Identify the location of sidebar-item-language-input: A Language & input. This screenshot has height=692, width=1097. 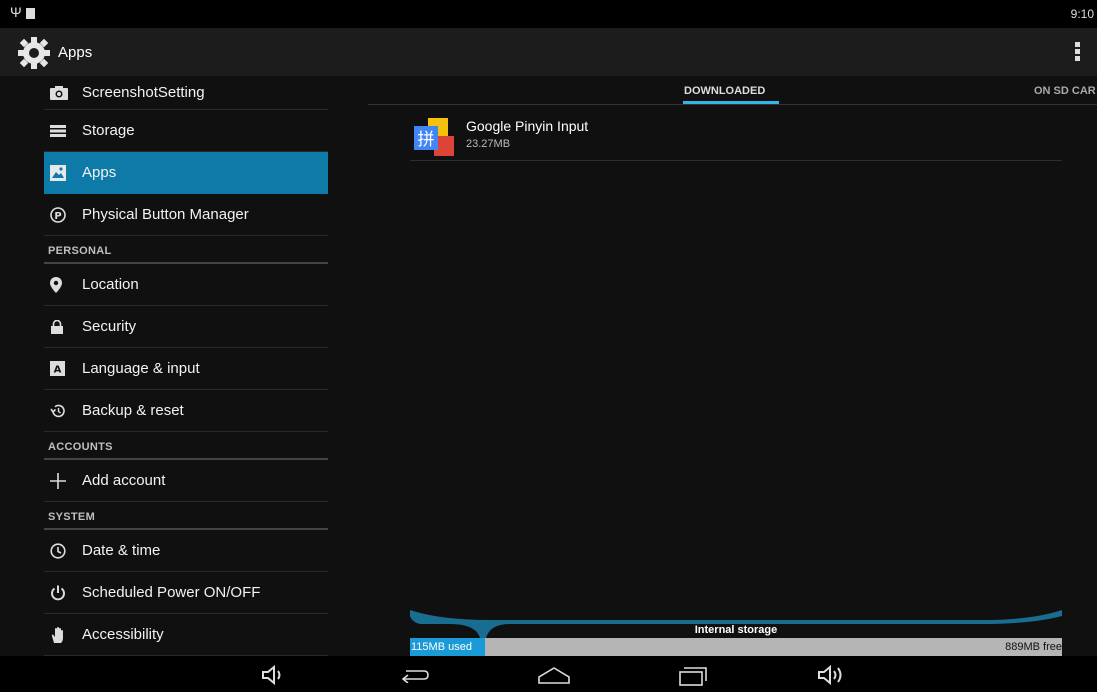
(186, 369).